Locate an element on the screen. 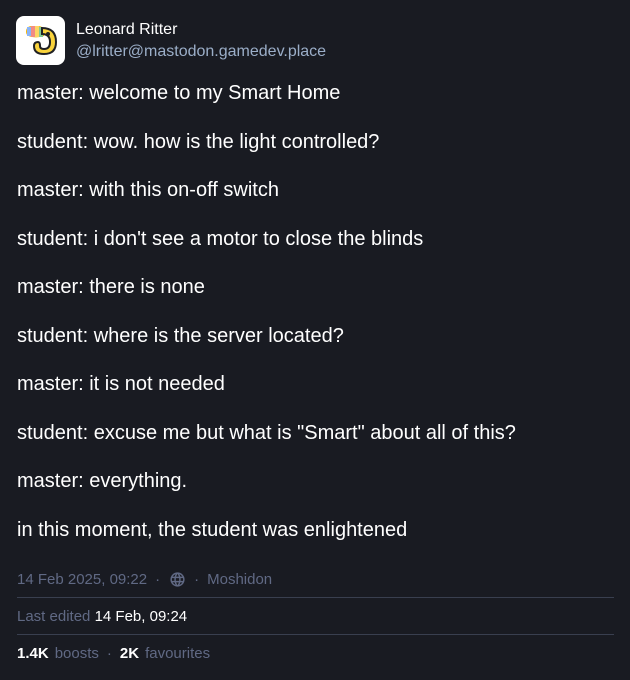  application-name: Moshidon is located at coordinates (239, 579).